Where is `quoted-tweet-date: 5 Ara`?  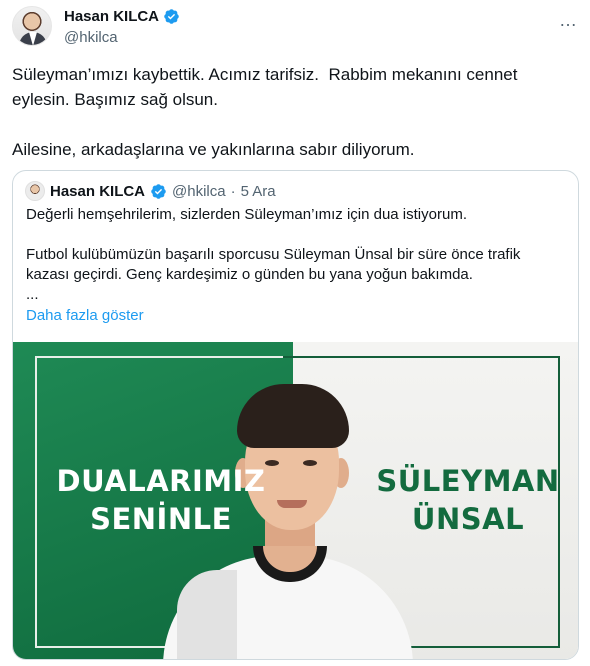 quoted-tweet-date: 5 Ara is located at coordinates (258, 191).